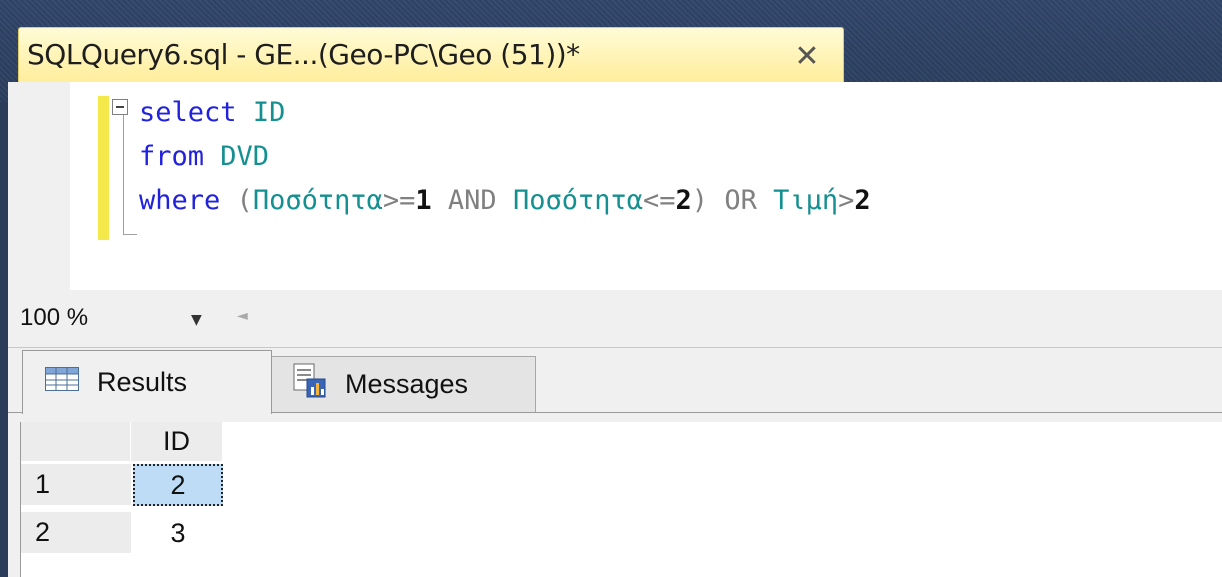 The height and width of the screenshot is (577, 1222). Describe the element at coordinates (62, 382) in the screenshot. I see `grid-icon` at that location.